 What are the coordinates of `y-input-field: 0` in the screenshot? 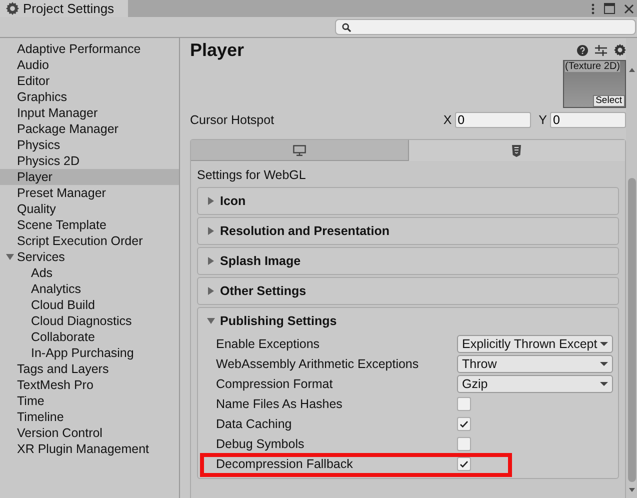 It's located at (588, 120).